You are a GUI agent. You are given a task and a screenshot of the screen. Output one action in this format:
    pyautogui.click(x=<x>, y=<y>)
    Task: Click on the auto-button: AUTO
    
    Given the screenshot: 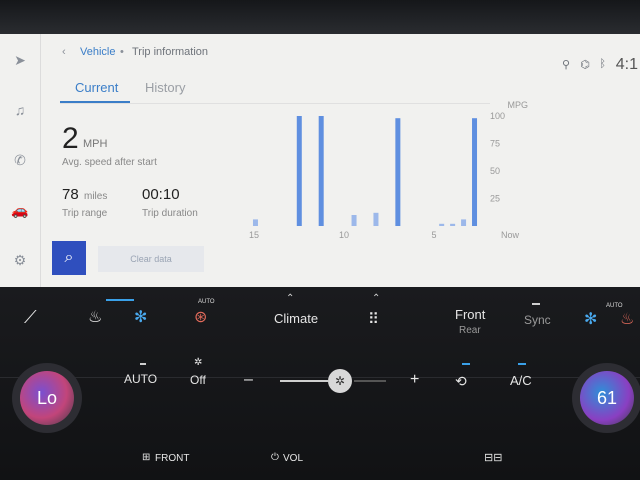 What is the action you would take?
    pyautogui.click(x=140, y=379)
    